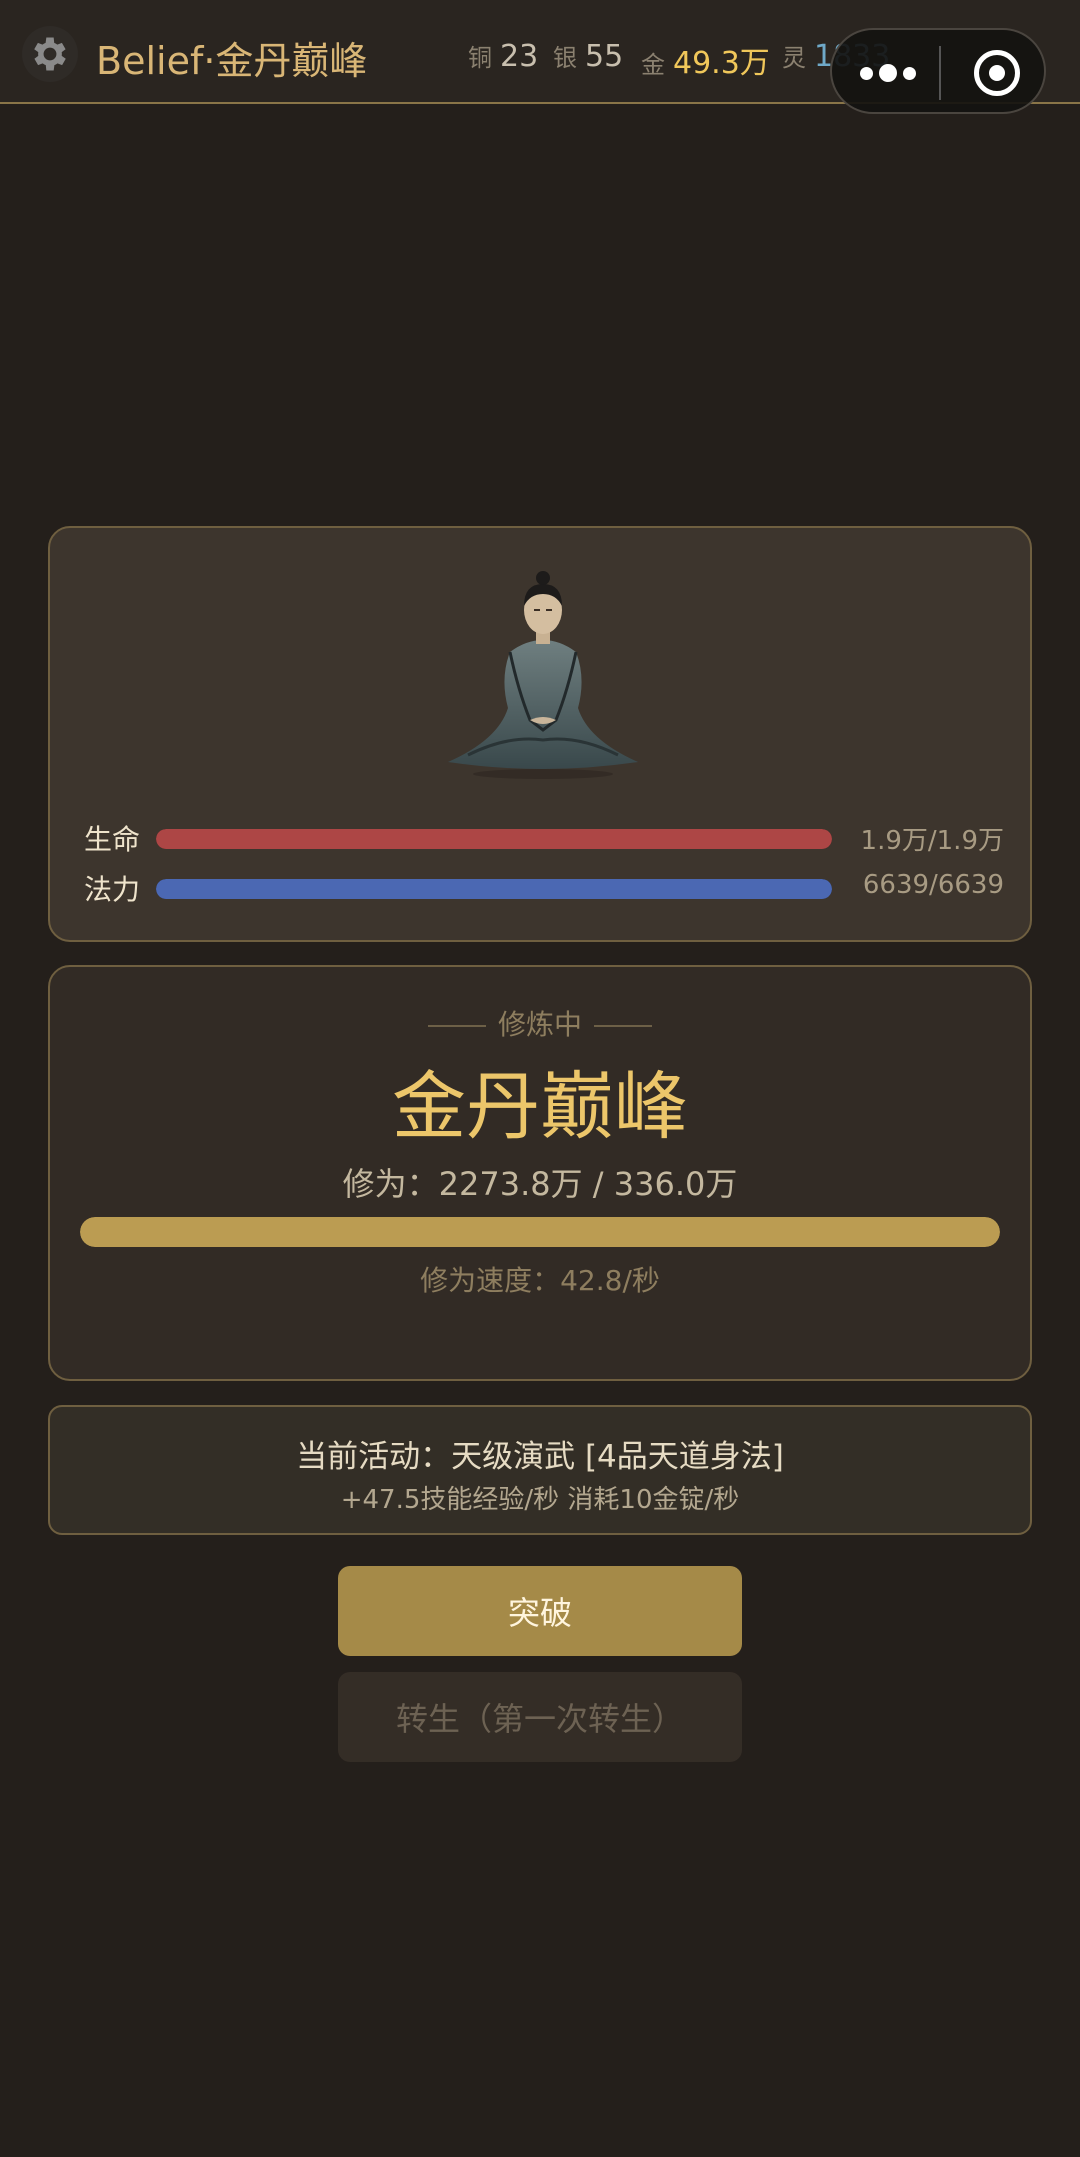 The width and height of the screenshot is (1080, 2157). Describe the element at coordinates (540, 1717) in the screenshot. I see `rebirth-button: 转生（第一次转生）` at that location.